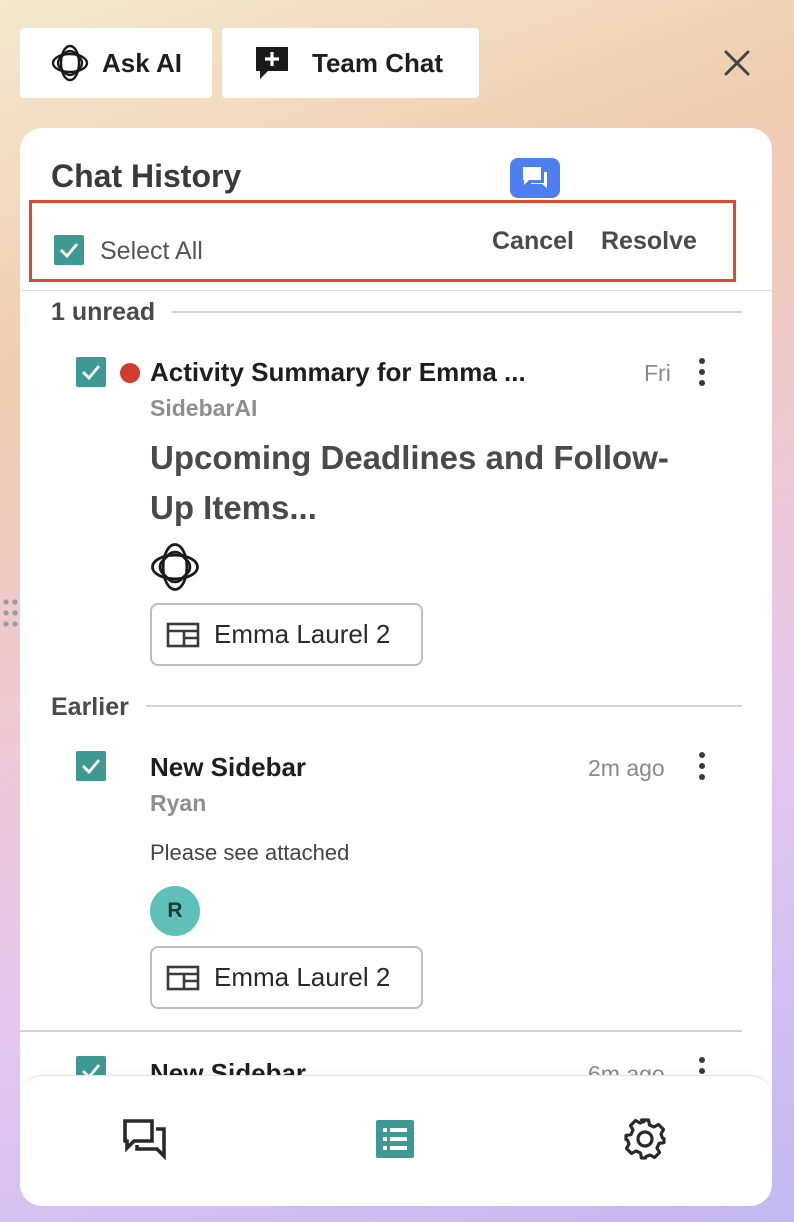 Image resolution: width=794 pixels, height=1222 pixels. I want to click on item-time: 2m ago, so click(626, 768).